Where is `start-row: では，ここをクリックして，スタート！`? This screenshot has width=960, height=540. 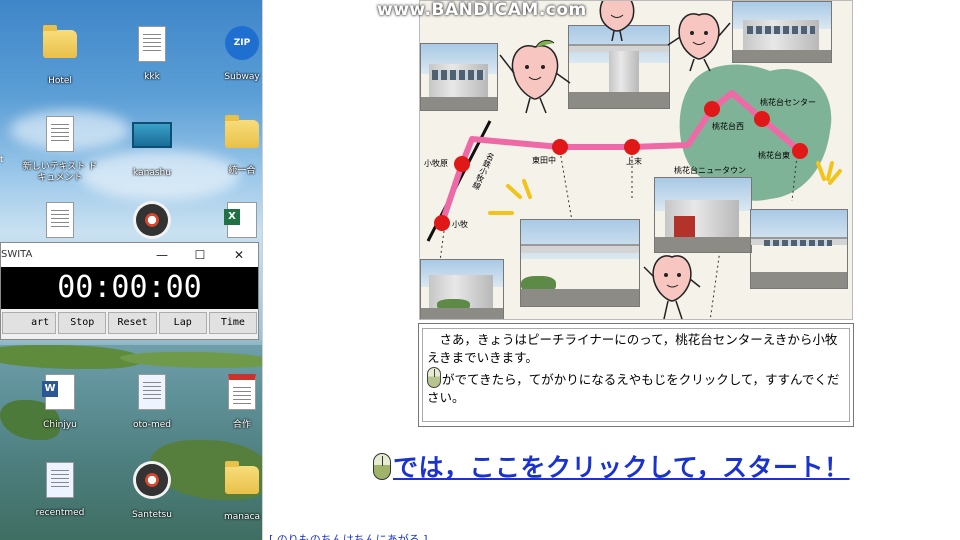
start-row: では，ここをクリックして，スタート！ is located at coordinates (611, 466).